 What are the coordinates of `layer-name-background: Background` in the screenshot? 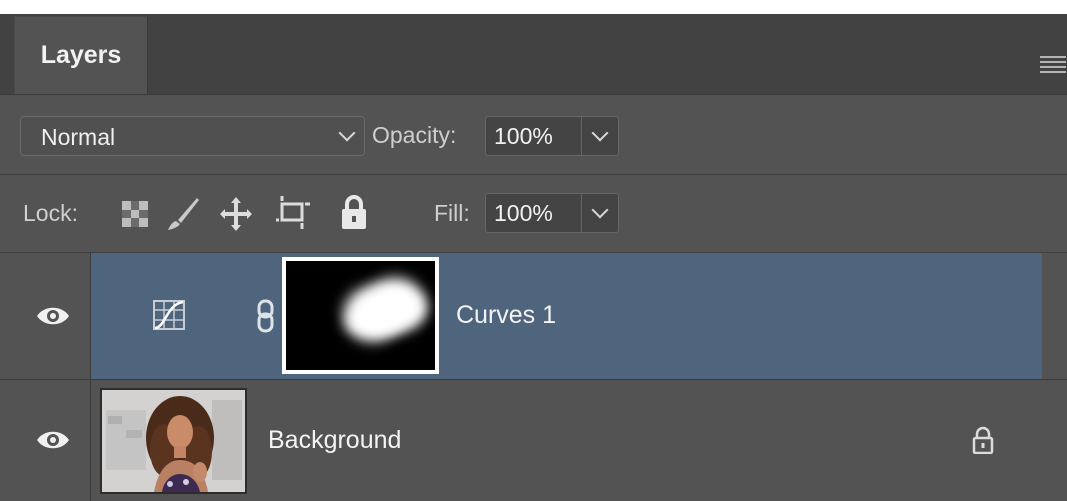 It's located at (334, 440).